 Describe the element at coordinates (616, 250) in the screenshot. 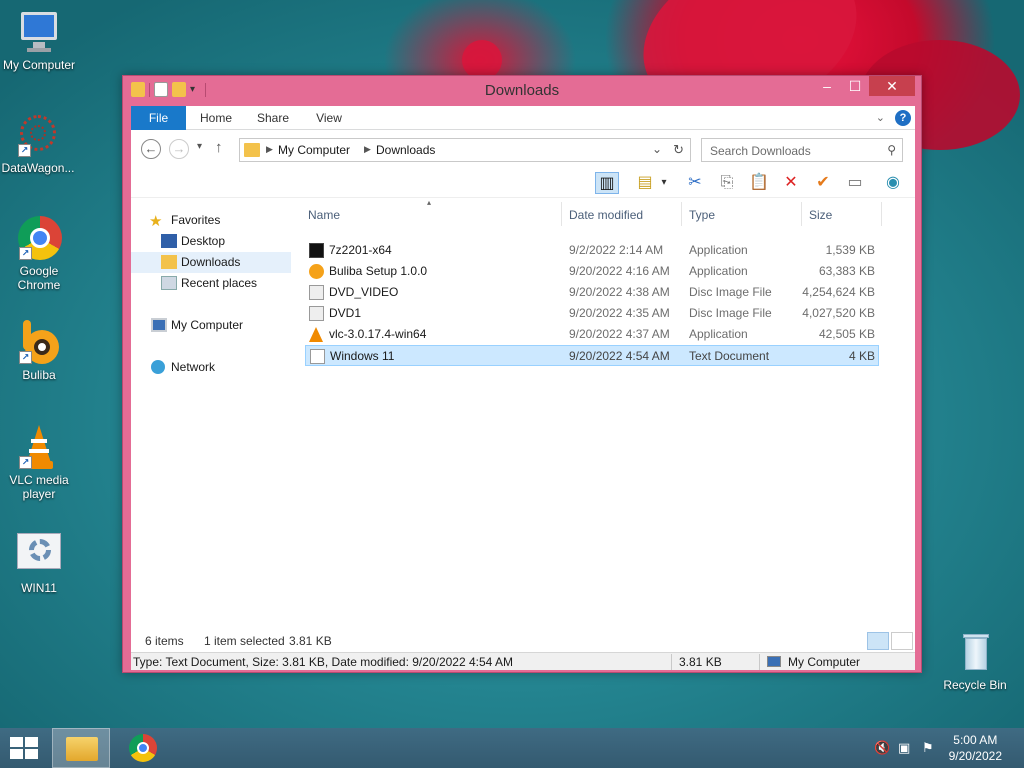

I see `file-date: 9/2/2022 2:14 AM` at that location.